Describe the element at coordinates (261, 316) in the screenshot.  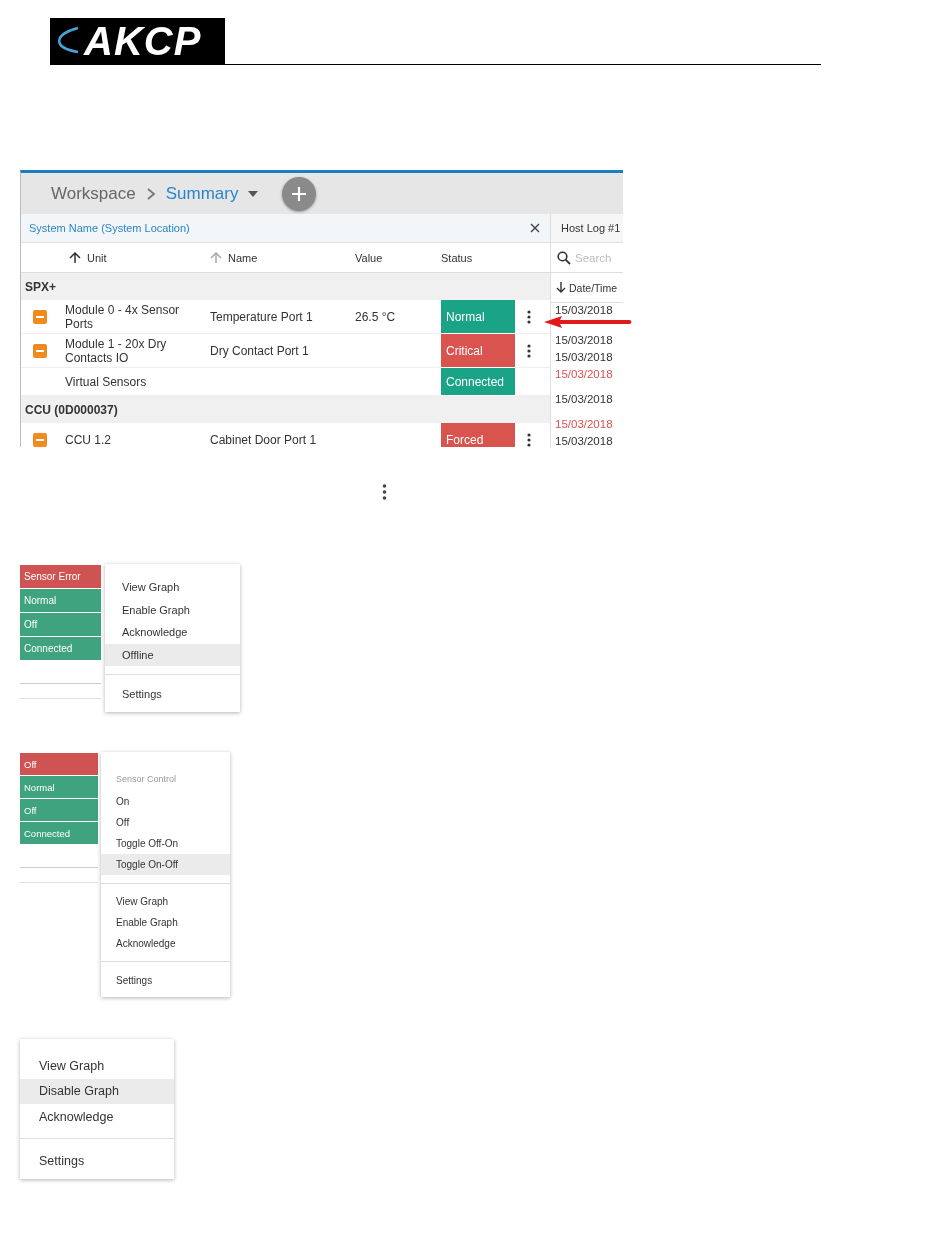
I see `sensor-name: Temperature Port 1` at that location.